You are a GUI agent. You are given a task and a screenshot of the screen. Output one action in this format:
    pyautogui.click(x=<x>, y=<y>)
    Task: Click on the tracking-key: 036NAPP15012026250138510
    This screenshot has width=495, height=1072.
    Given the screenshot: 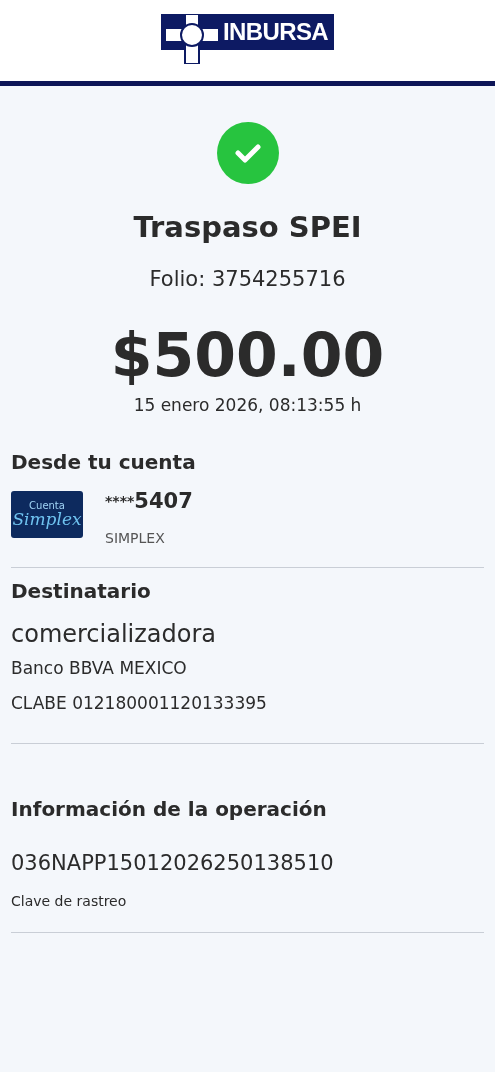 What is the action you would take?
    pyautogui.click(x=247, y=863)
    